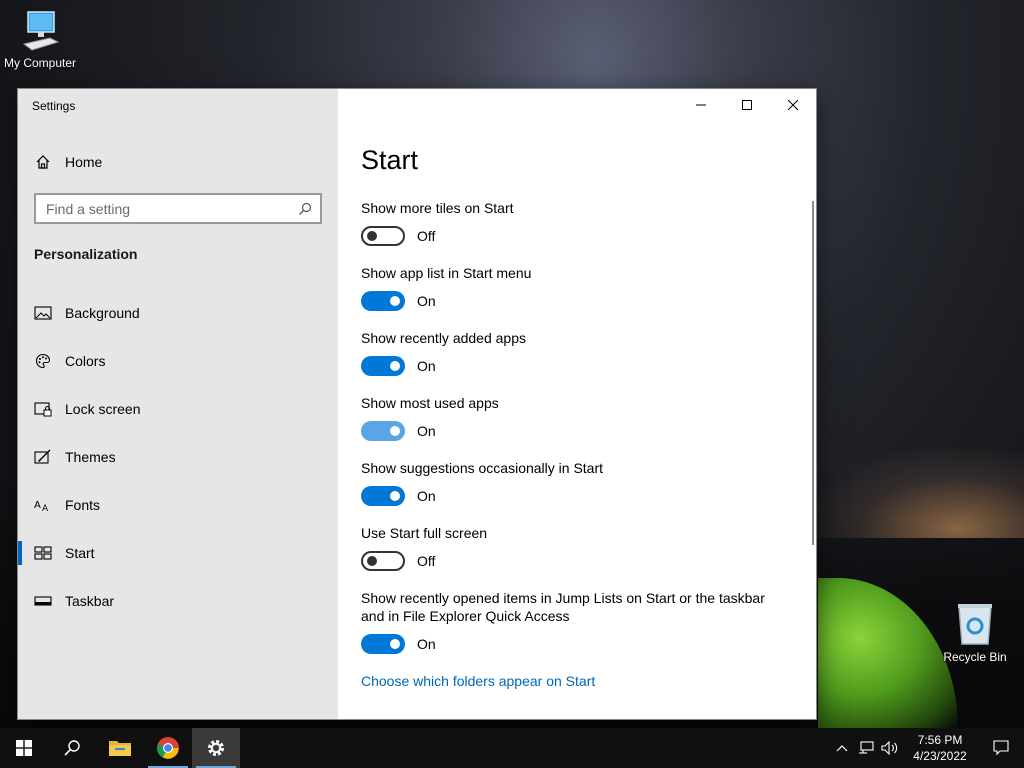  I want to click on taskbar-file-explorer, so click(120, 748).